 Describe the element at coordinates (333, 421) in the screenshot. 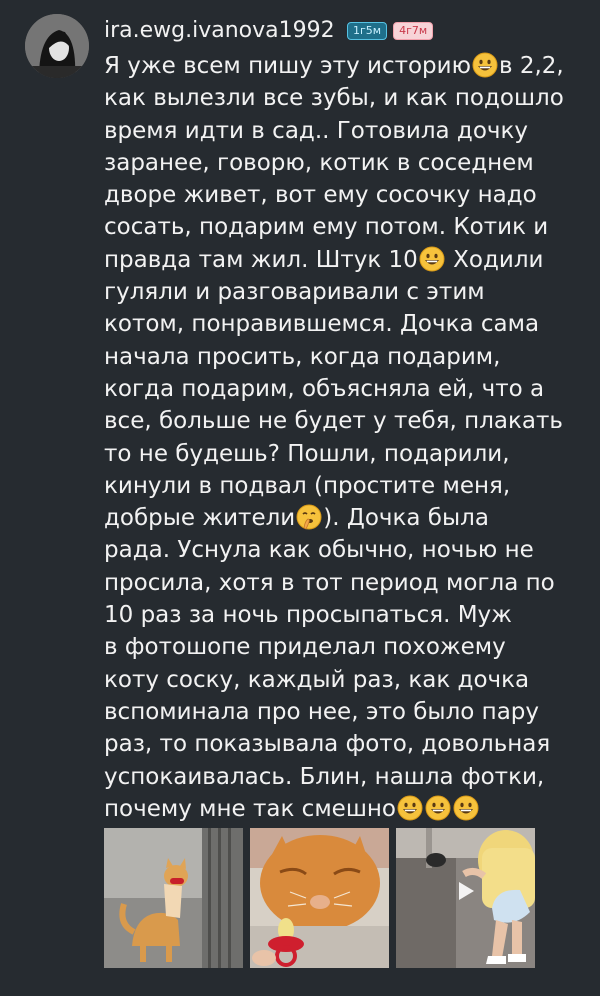

I see `message-line: все, больше не будет у тебя, плакать` at that location.